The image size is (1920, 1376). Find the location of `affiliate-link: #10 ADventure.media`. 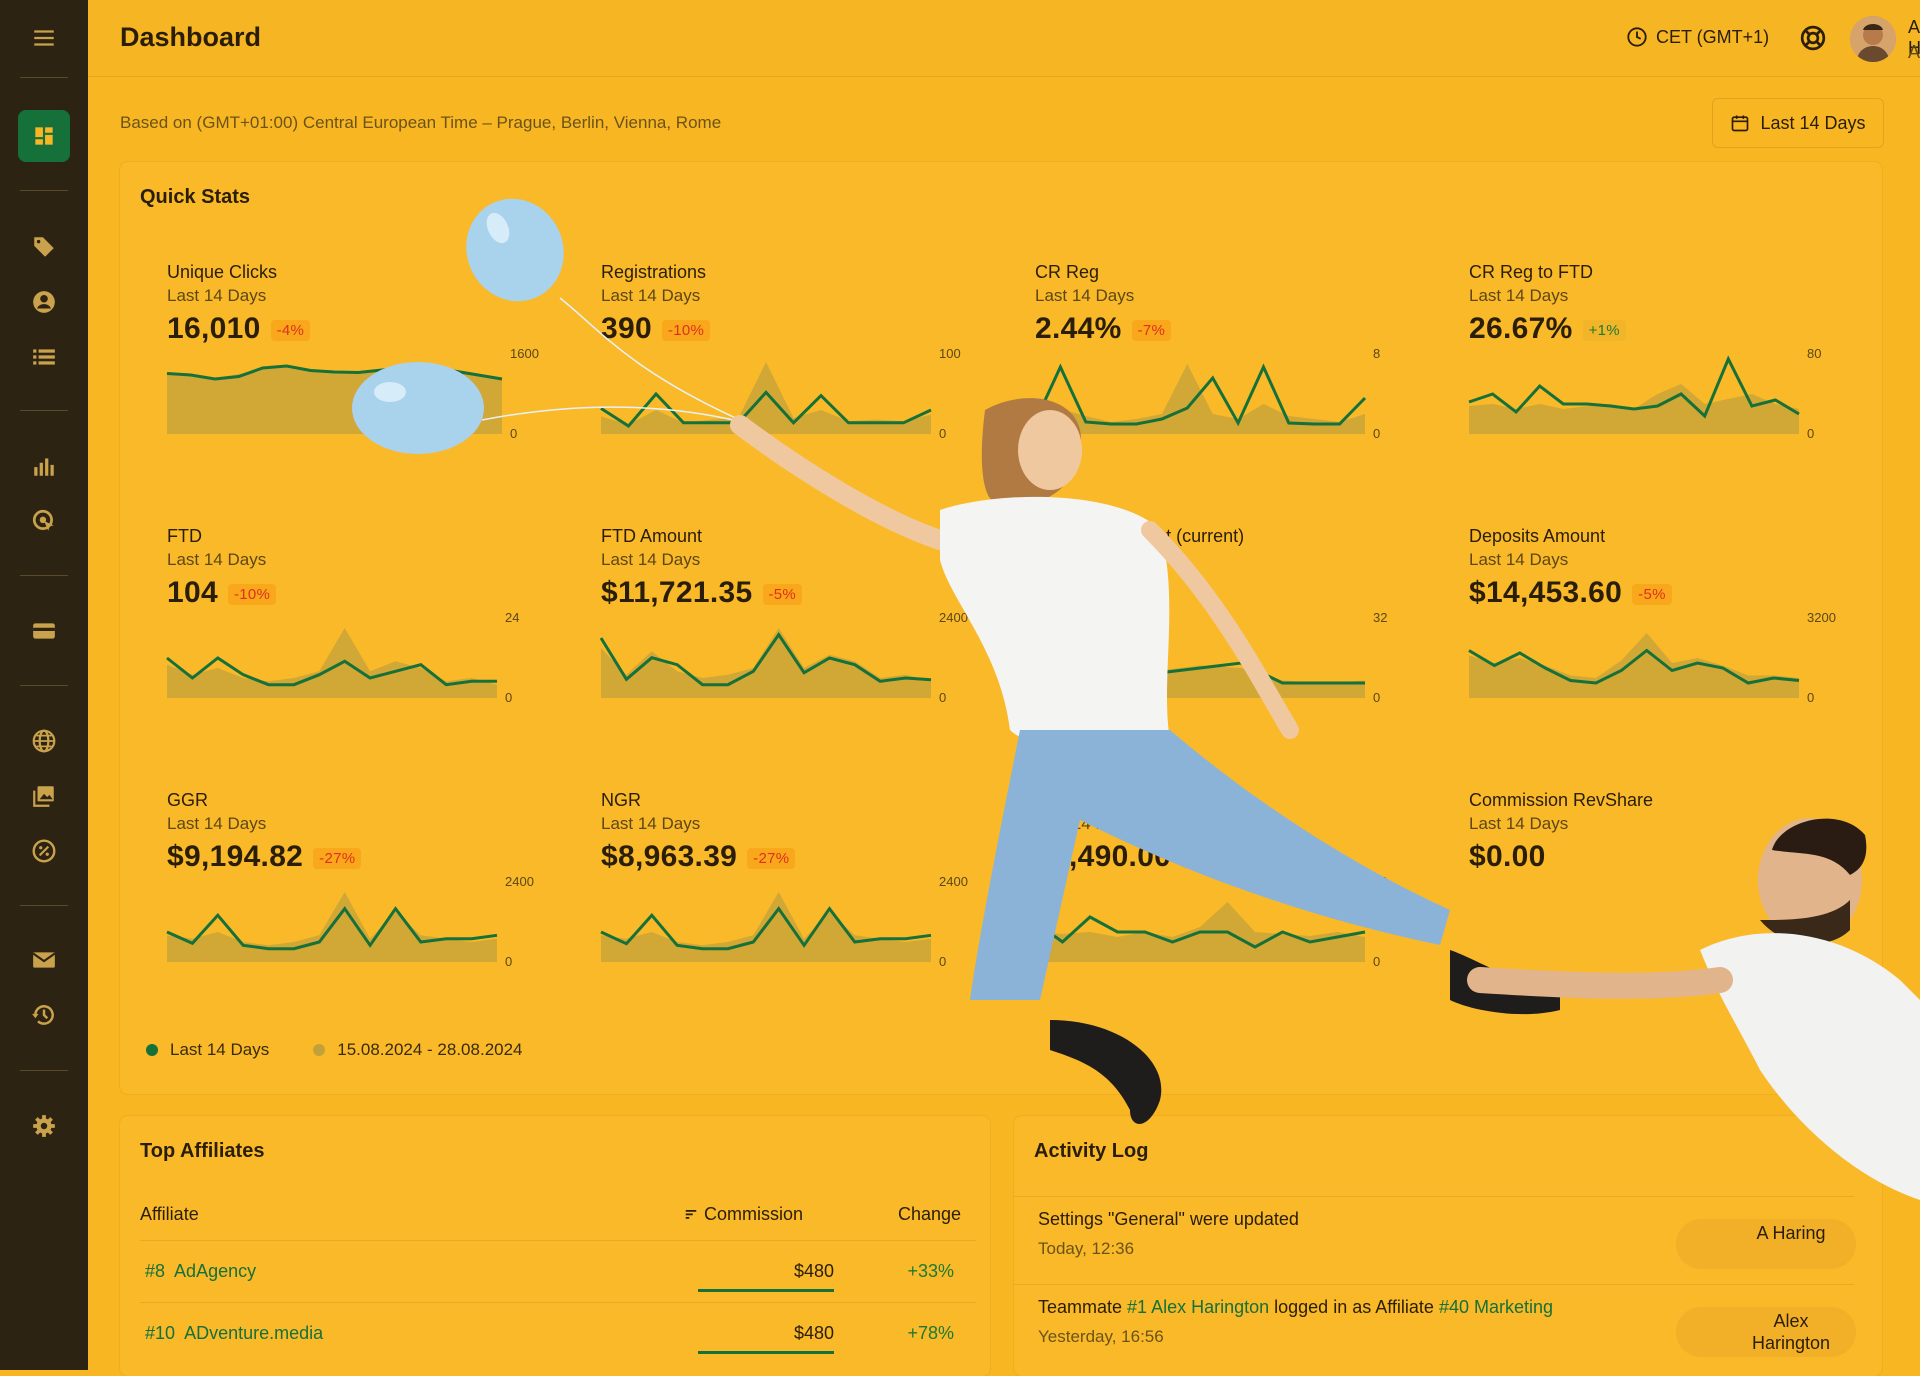

affiliate-link: #10 ADventure.media is located at coordinates (234, 1333).